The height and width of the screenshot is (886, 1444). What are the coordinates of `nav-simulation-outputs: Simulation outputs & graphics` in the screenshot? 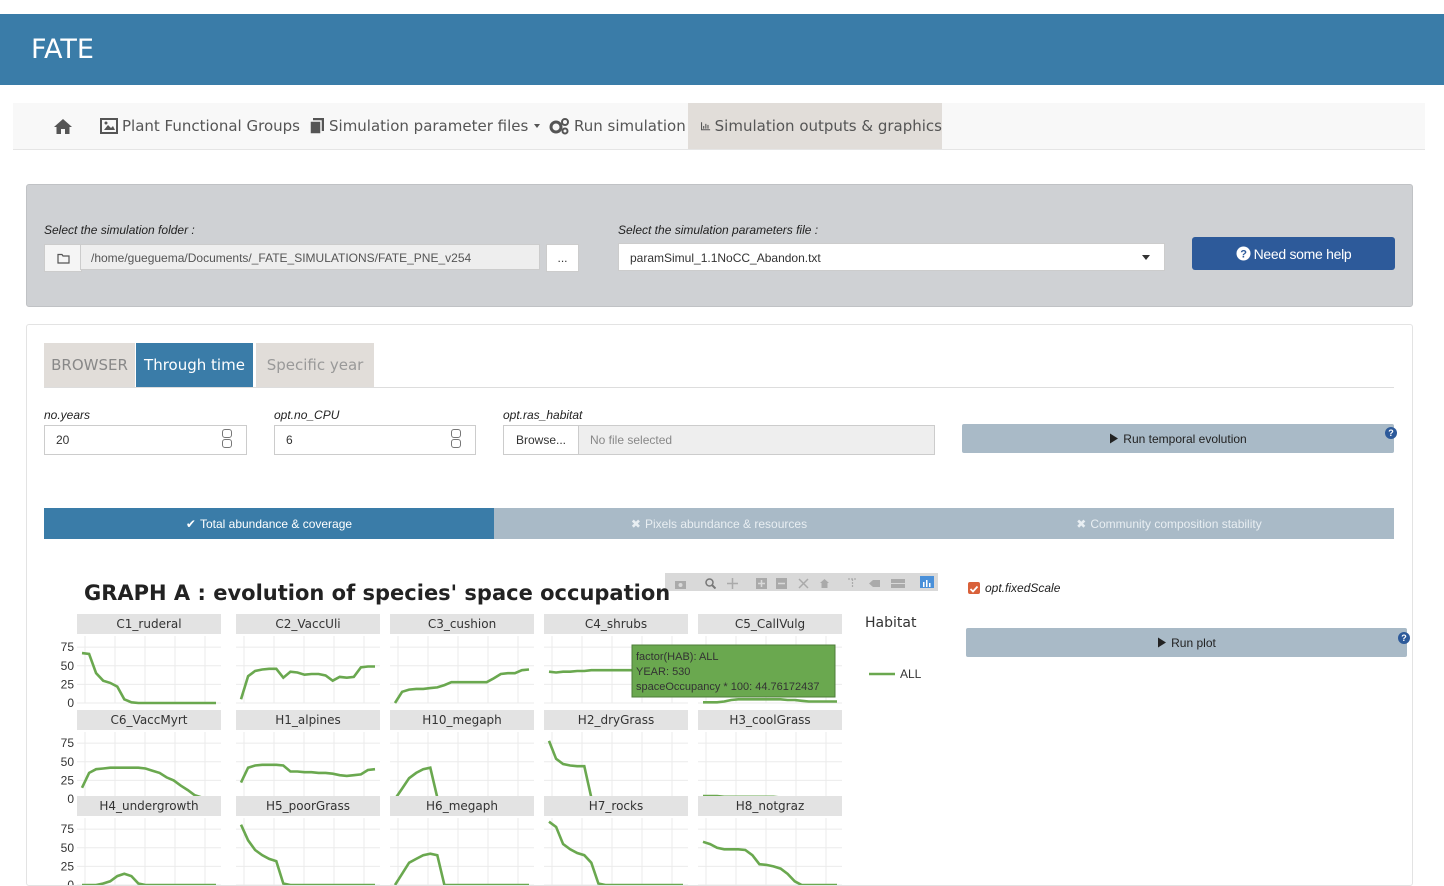 It's located at (815, 126).